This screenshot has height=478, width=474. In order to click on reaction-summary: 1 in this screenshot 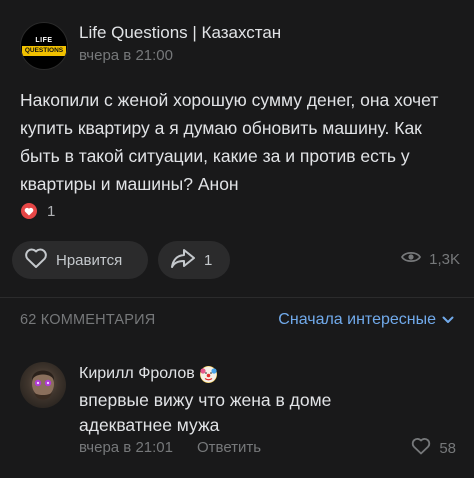, I will do `click(37, 211)`.